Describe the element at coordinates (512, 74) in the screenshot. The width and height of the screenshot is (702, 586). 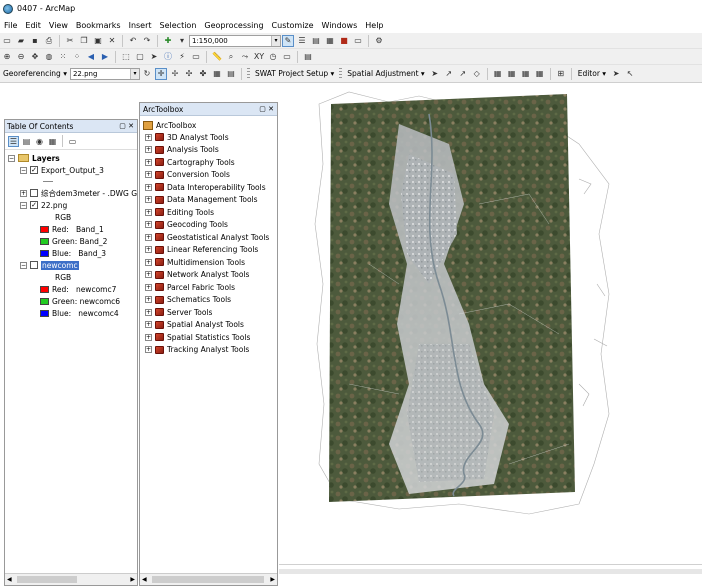
I see `attribute-transfer-icon: ▦` at that location.